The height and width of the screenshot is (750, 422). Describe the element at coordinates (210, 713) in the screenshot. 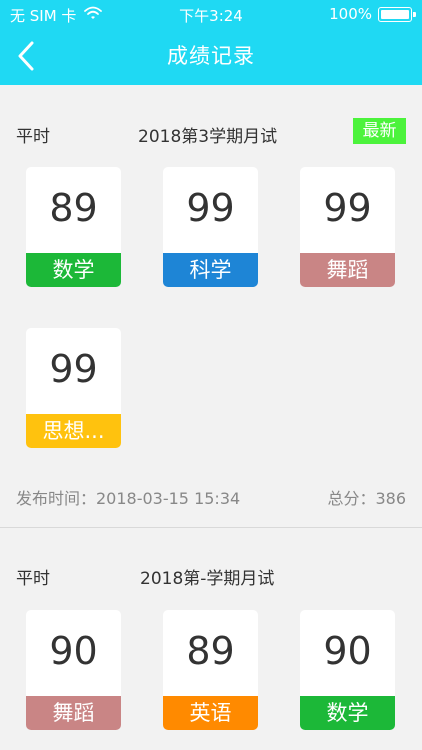

I see `subject-label: 英语` at that location.